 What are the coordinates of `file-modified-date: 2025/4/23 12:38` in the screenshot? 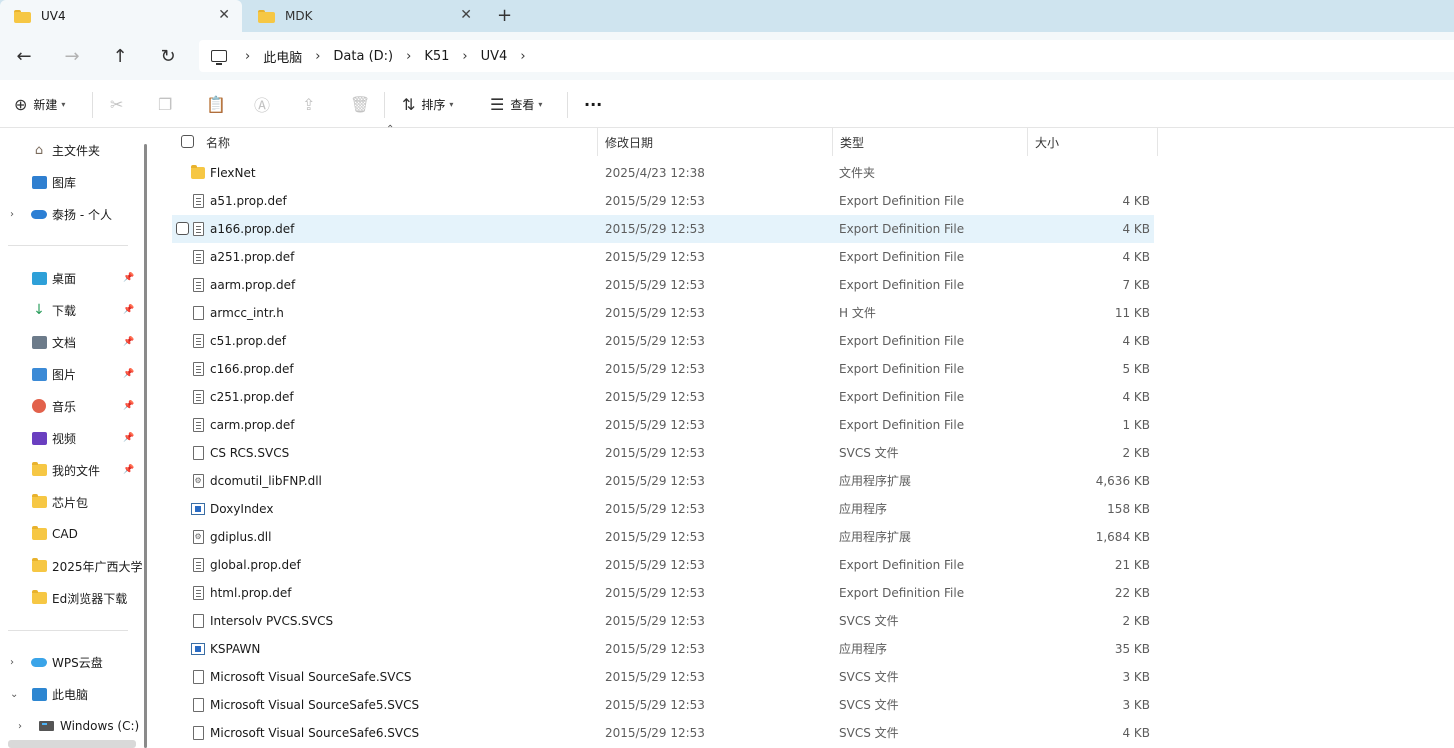 It's located at (655, 173).